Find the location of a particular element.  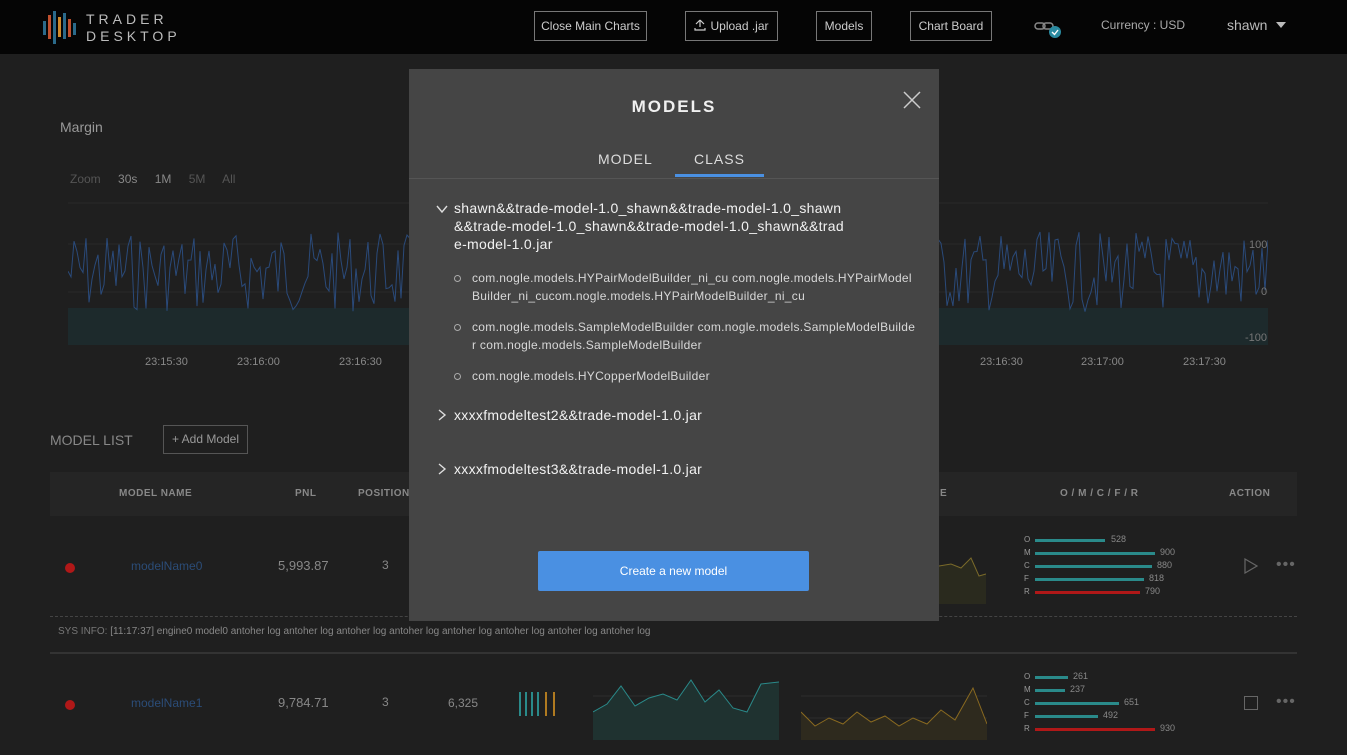

omcfr-value: 492 is located at coordinates (1111, 715).